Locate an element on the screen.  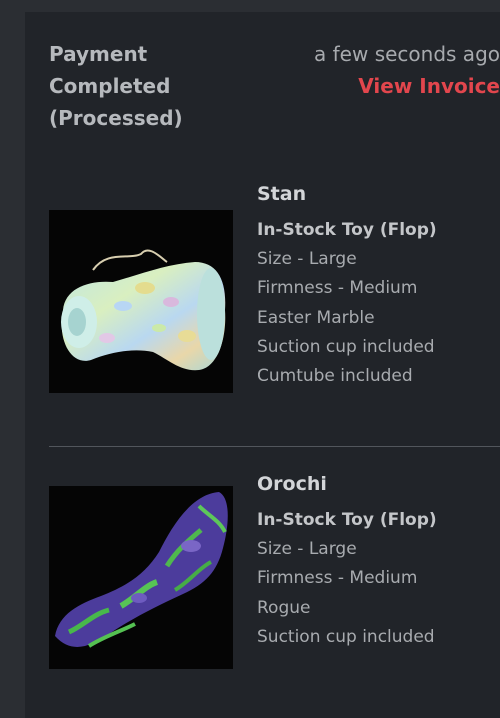
item-name: Orochi is located at coordinates (292, 484).